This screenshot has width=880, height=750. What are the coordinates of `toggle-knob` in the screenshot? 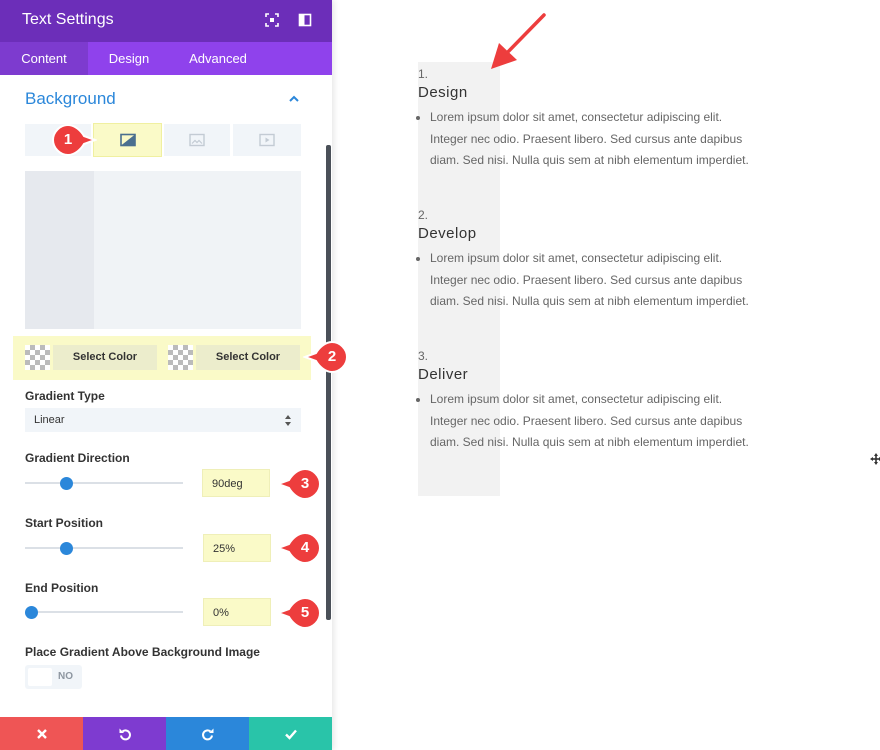 It's located at (40, 677).